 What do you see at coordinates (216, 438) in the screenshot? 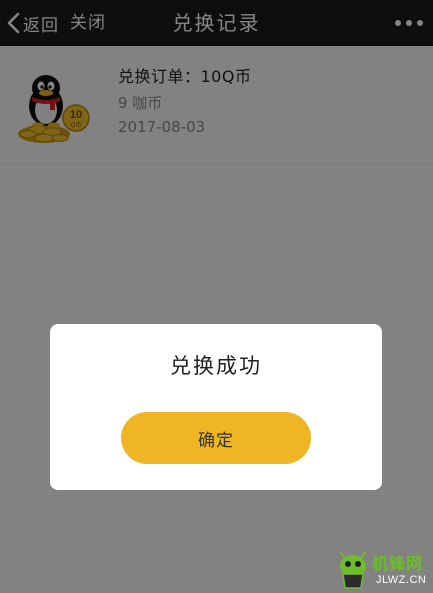
I see `confirm-button: 确定` at bounding box center [216, 438].